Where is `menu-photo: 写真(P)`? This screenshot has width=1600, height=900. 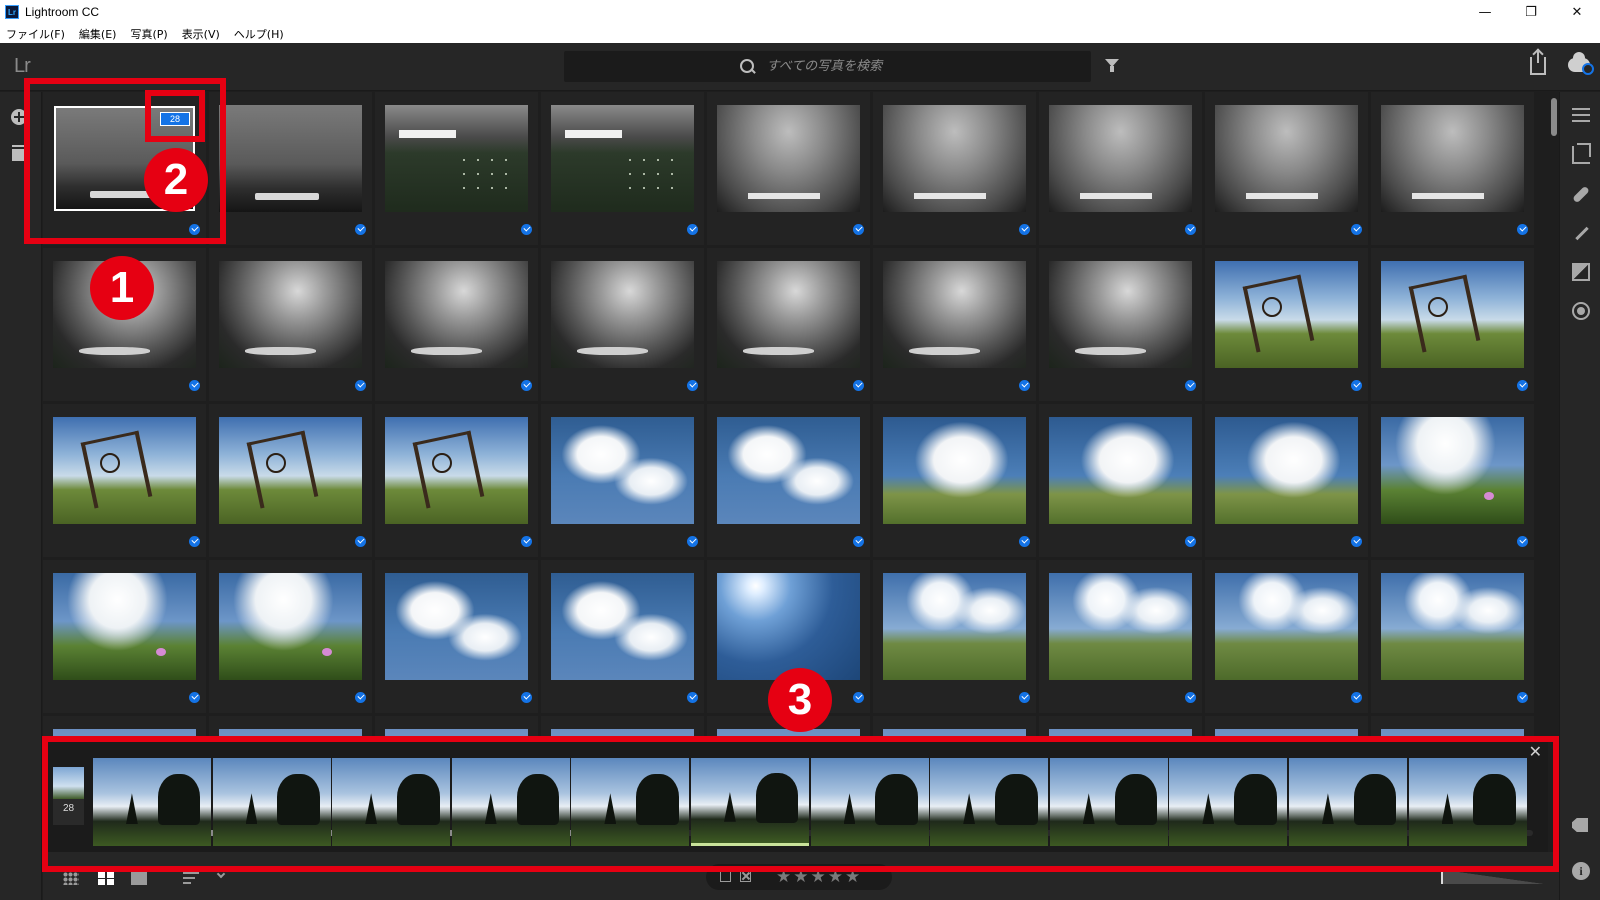
menu-photo: 写真(P) is located at coordinates (148, 34).